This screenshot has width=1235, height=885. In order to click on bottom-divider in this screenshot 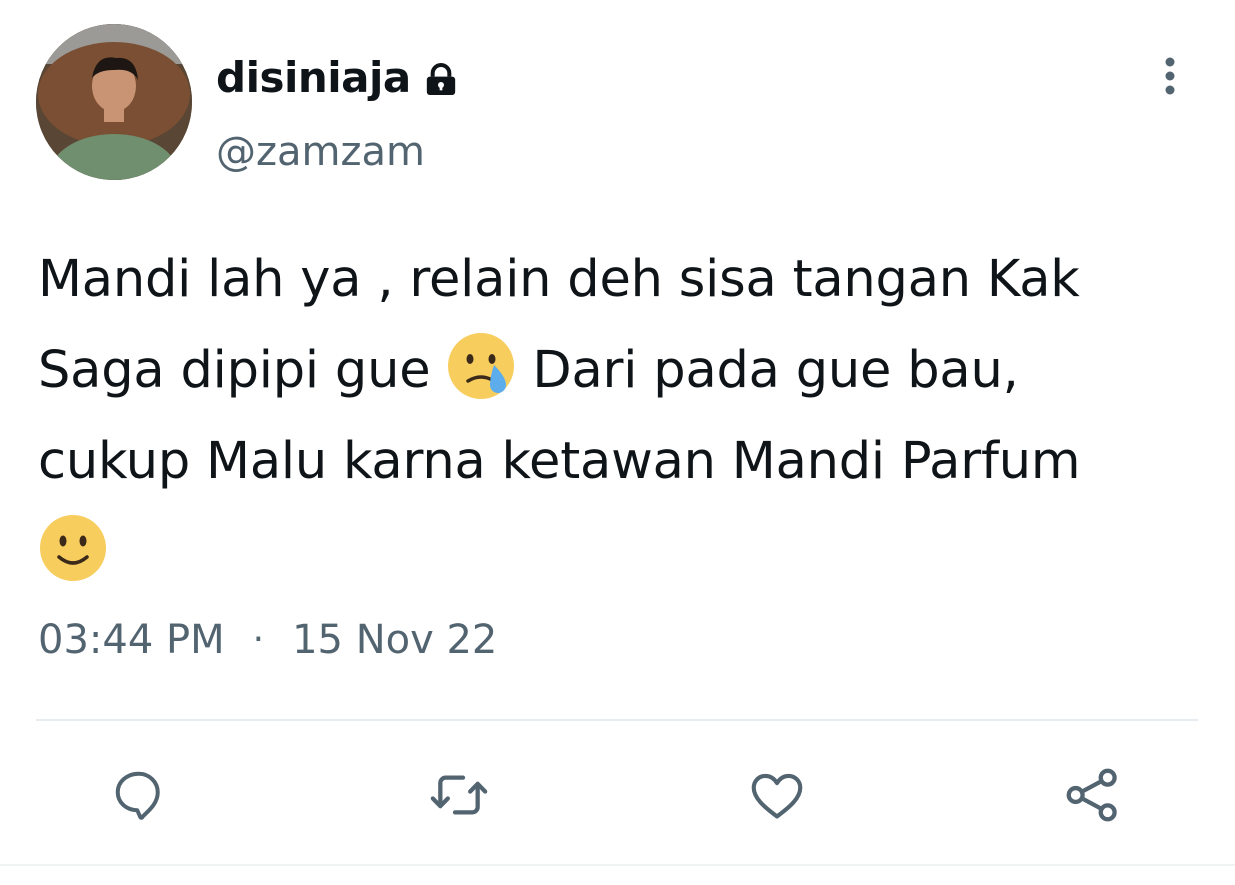, I will do `click(617, 865)`.